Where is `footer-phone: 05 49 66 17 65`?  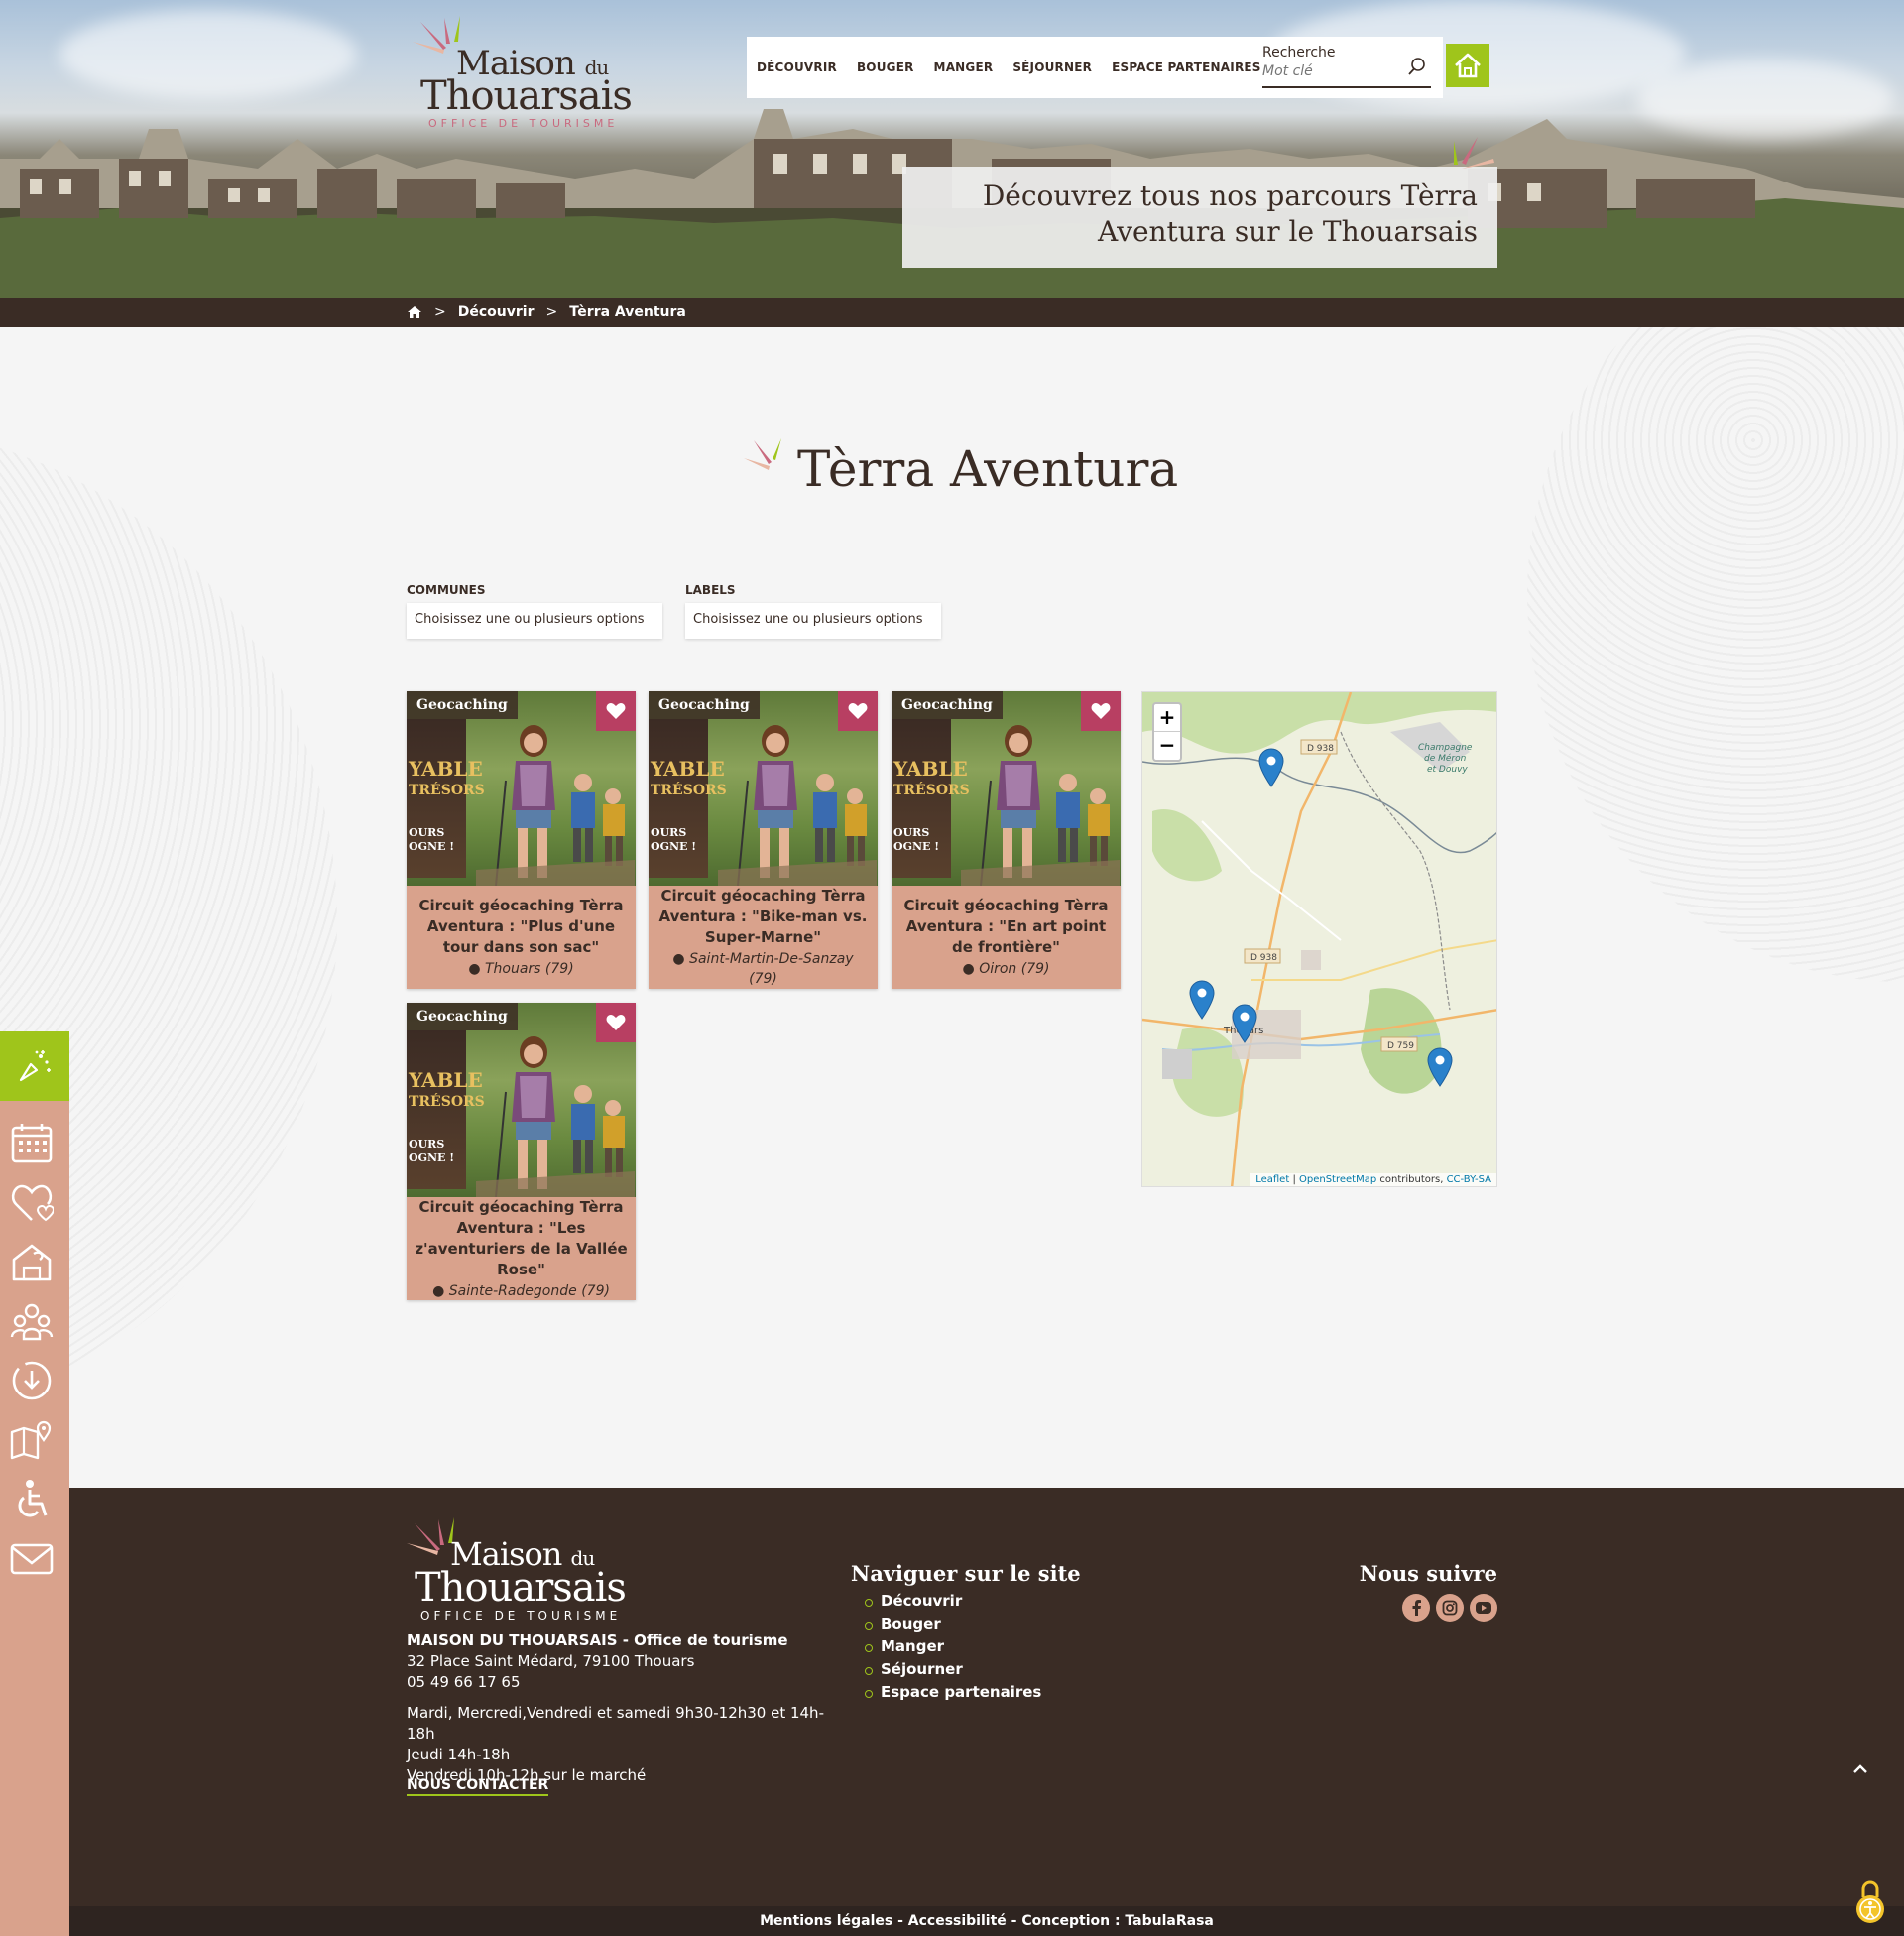
footer-phone: 05 49 66 17 65 is located at coordinates (615, 1682).